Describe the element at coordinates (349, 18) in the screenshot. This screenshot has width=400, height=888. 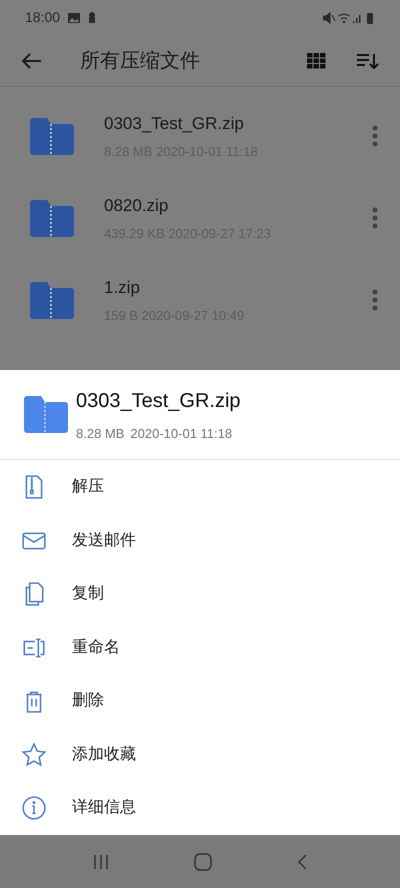
I see `status-icons` at that location.